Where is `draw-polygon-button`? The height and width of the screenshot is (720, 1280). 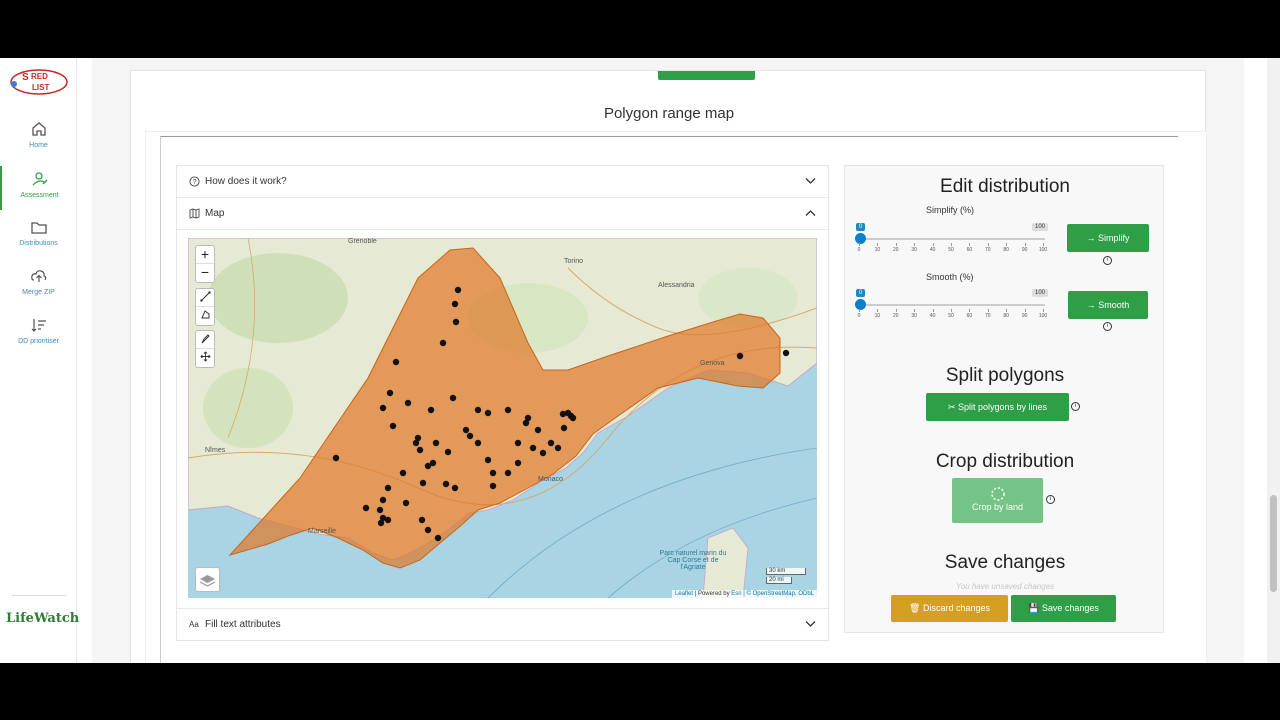 draw-polygon-button is located at coordinates (205, 316).